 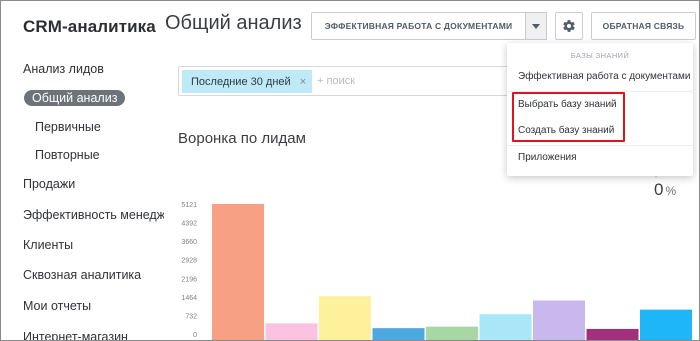 I want to click on knowledge-base-menu-toggle, so click(x=536, y=26).